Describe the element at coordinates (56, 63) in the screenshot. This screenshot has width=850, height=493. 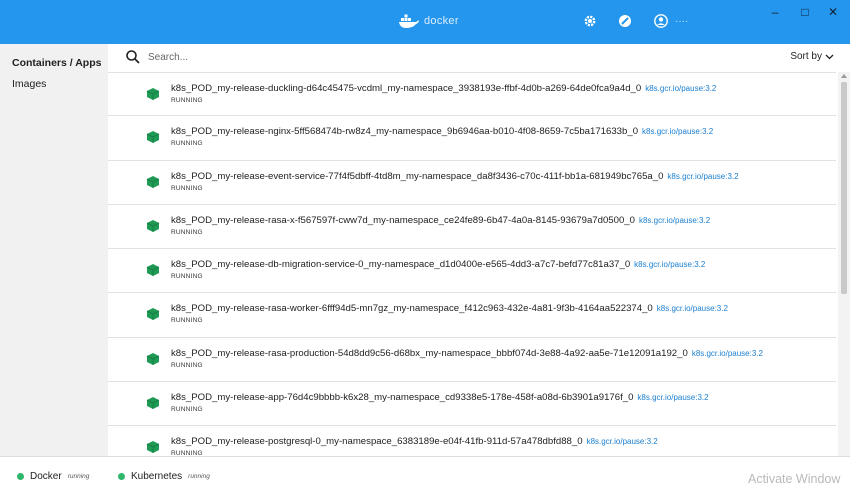
I see `sidebar-item-containers: Containers / Apps` at that location.